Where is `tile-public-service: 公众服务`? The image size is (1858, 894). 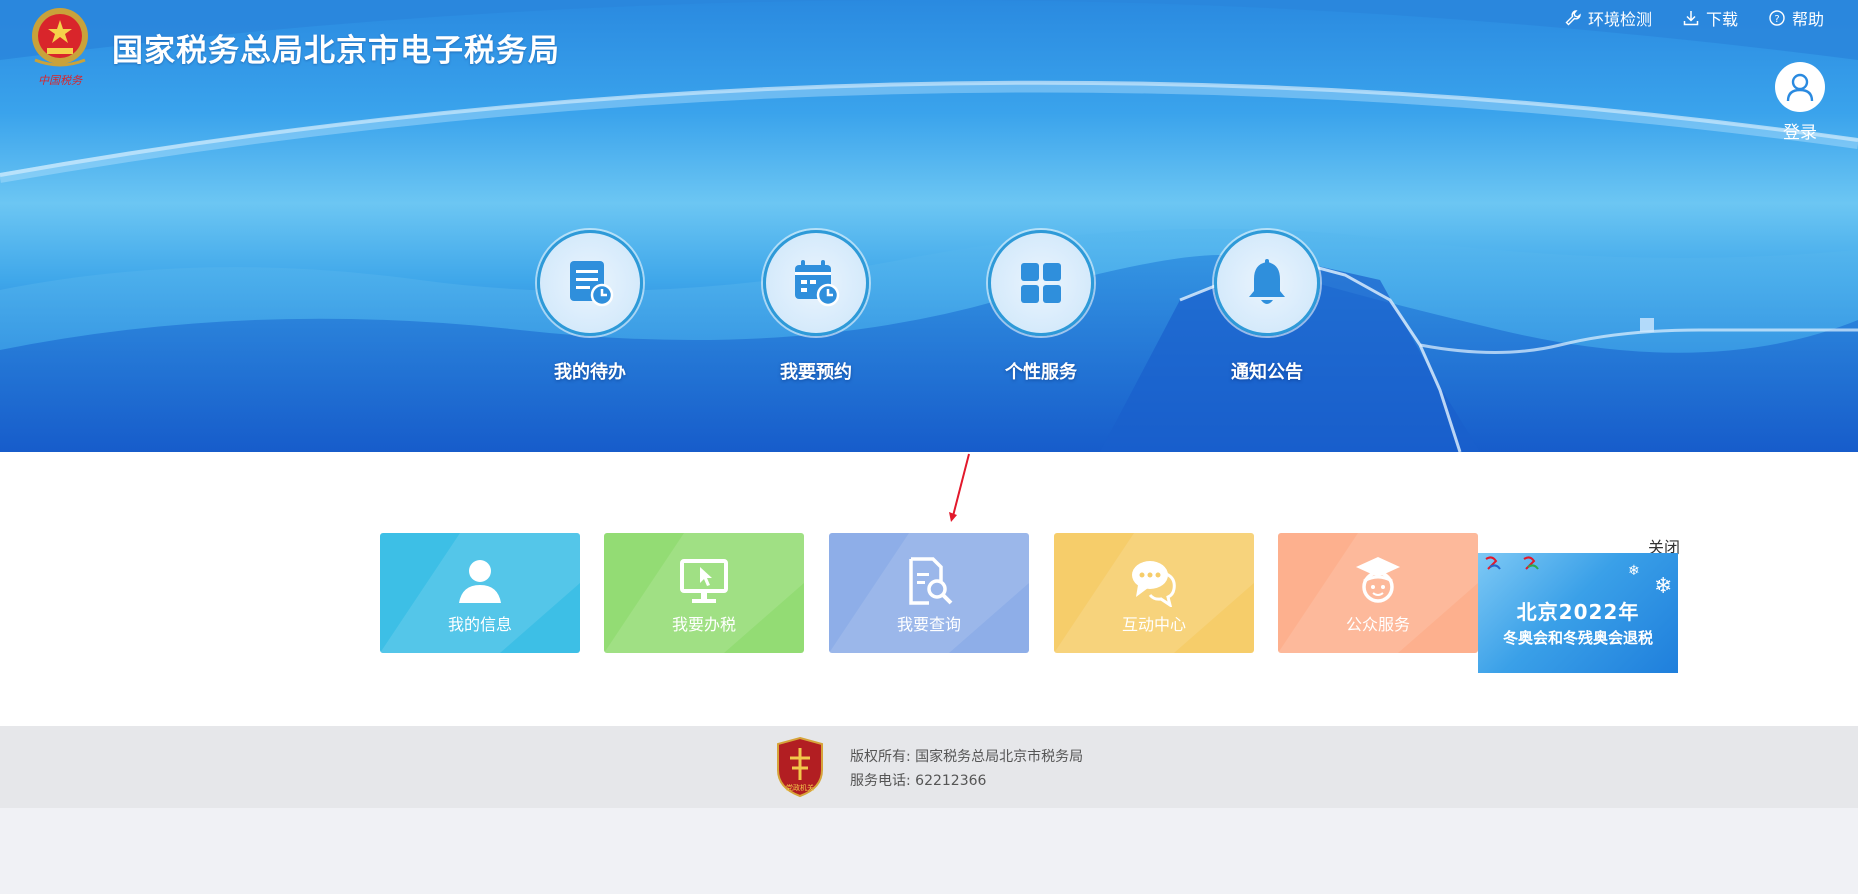
tile-public-service: 公众服务 is located at coordinates (1378, 593).